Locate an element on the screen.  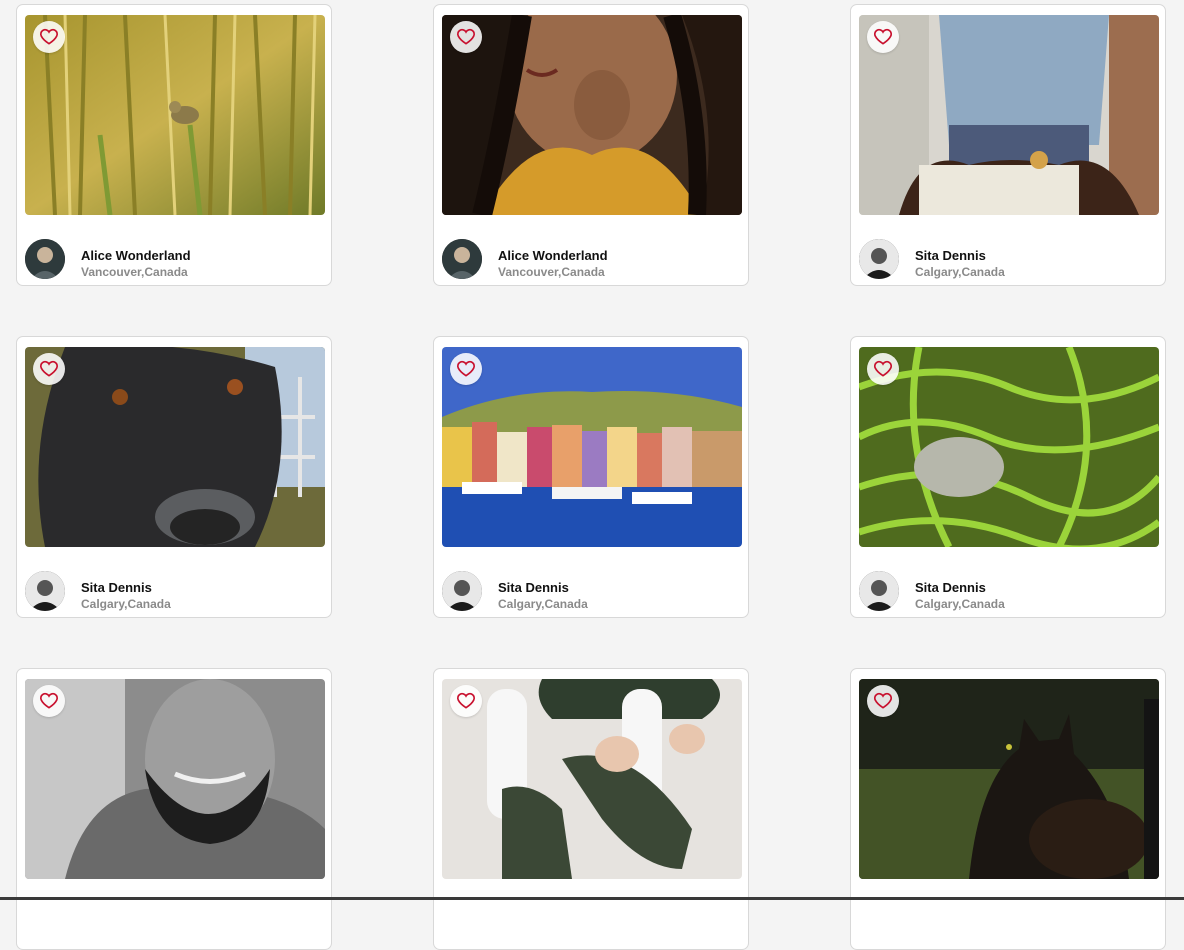
photo-bearded-man-bw is located at coordinates (175, 779).